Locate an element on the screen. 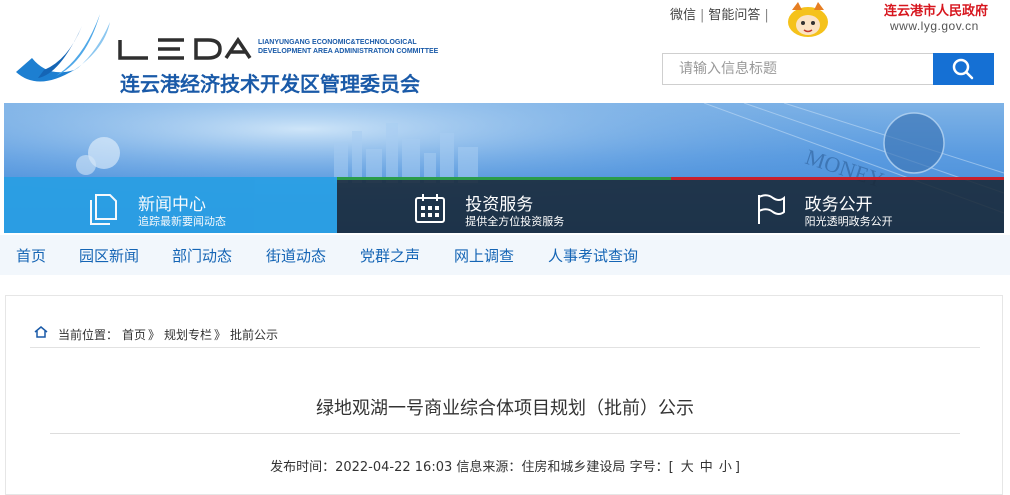 Image resolution: width=1010 pixels, height=495 pixels. font-size-close: ] is located at coordinates (737, 467).